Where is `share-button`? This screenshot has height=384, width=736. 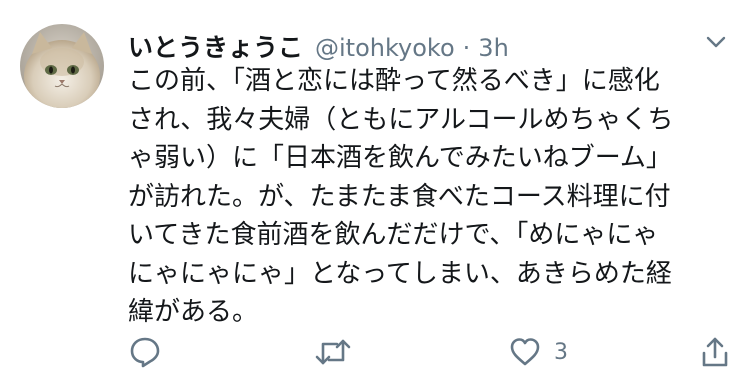
share-button is located at coordinates (715, 352).